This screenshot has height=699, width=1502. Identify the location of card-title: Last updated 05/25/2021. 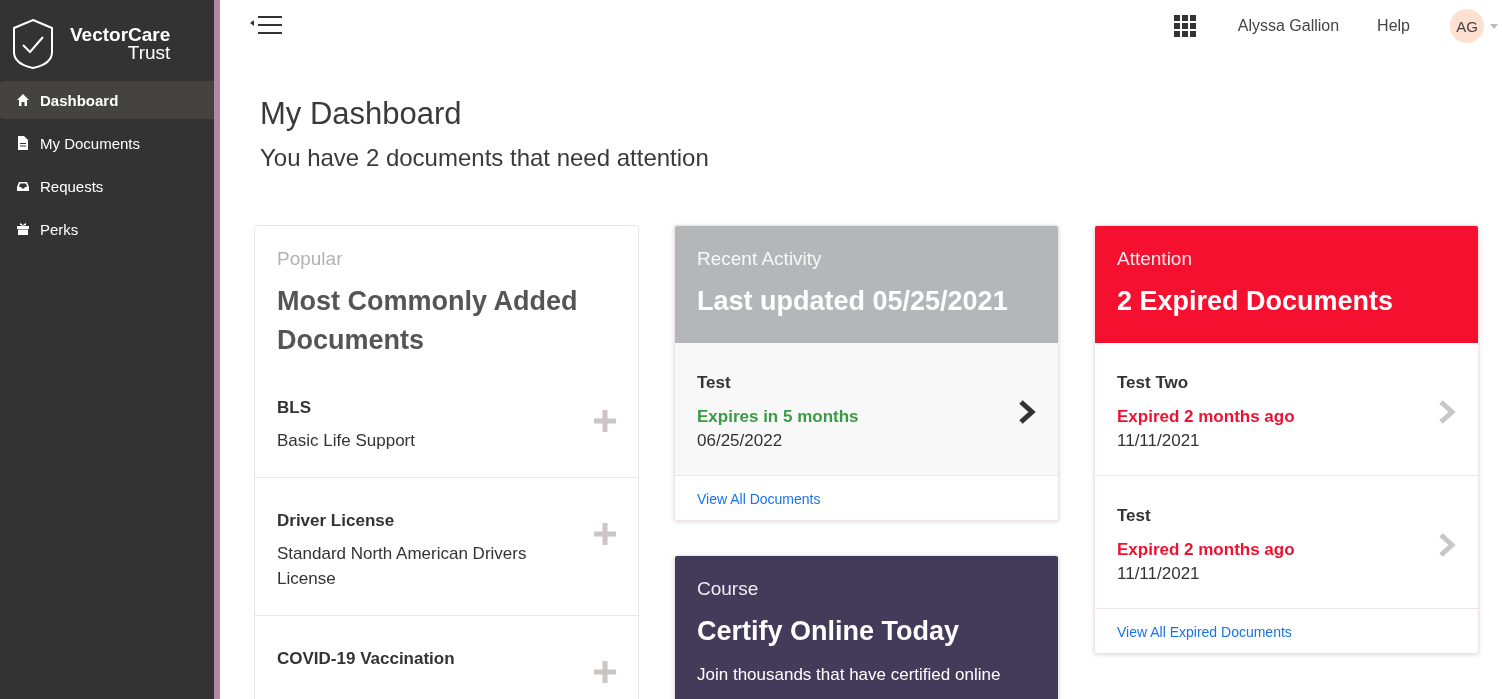
(853, 301).